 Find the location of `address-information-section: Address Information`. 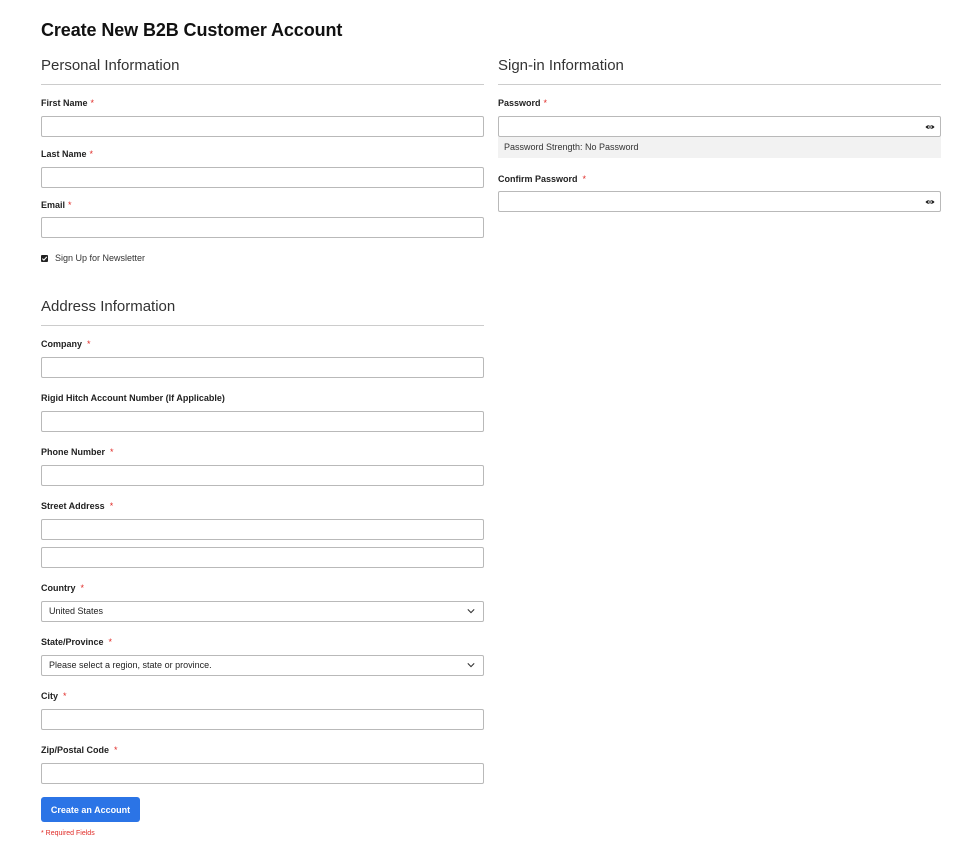

address-information-section: Address Information is located at coordinates (262, 311).